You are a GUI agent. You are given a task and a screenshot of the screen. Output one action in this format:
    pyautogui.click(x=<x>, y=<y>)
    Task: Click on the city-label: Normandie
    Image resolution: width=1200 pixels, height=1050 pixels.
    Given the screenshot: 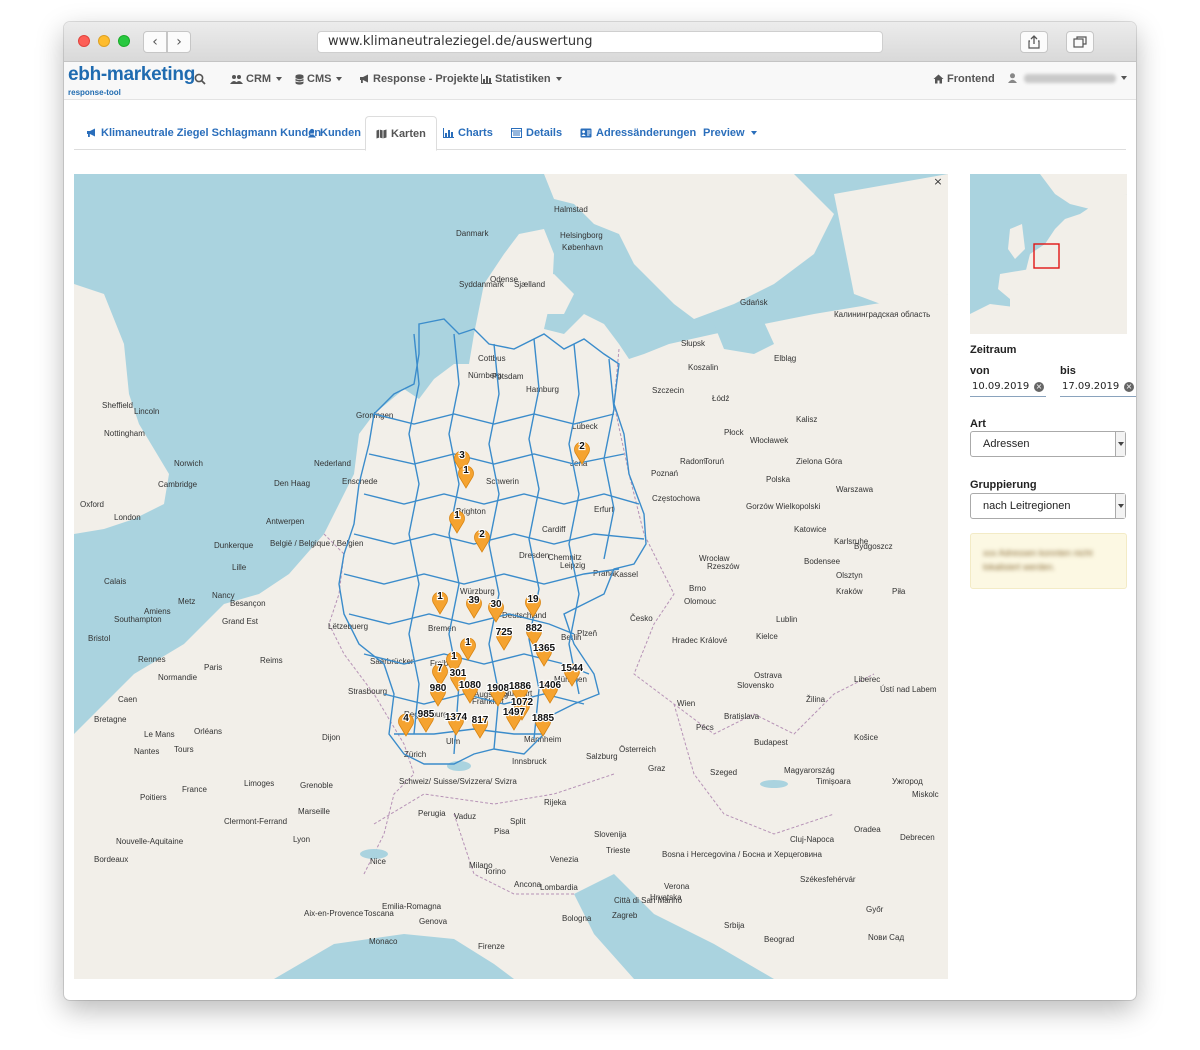 What is the action you would take?
    pyautogui.click(x=178, y=677)
    